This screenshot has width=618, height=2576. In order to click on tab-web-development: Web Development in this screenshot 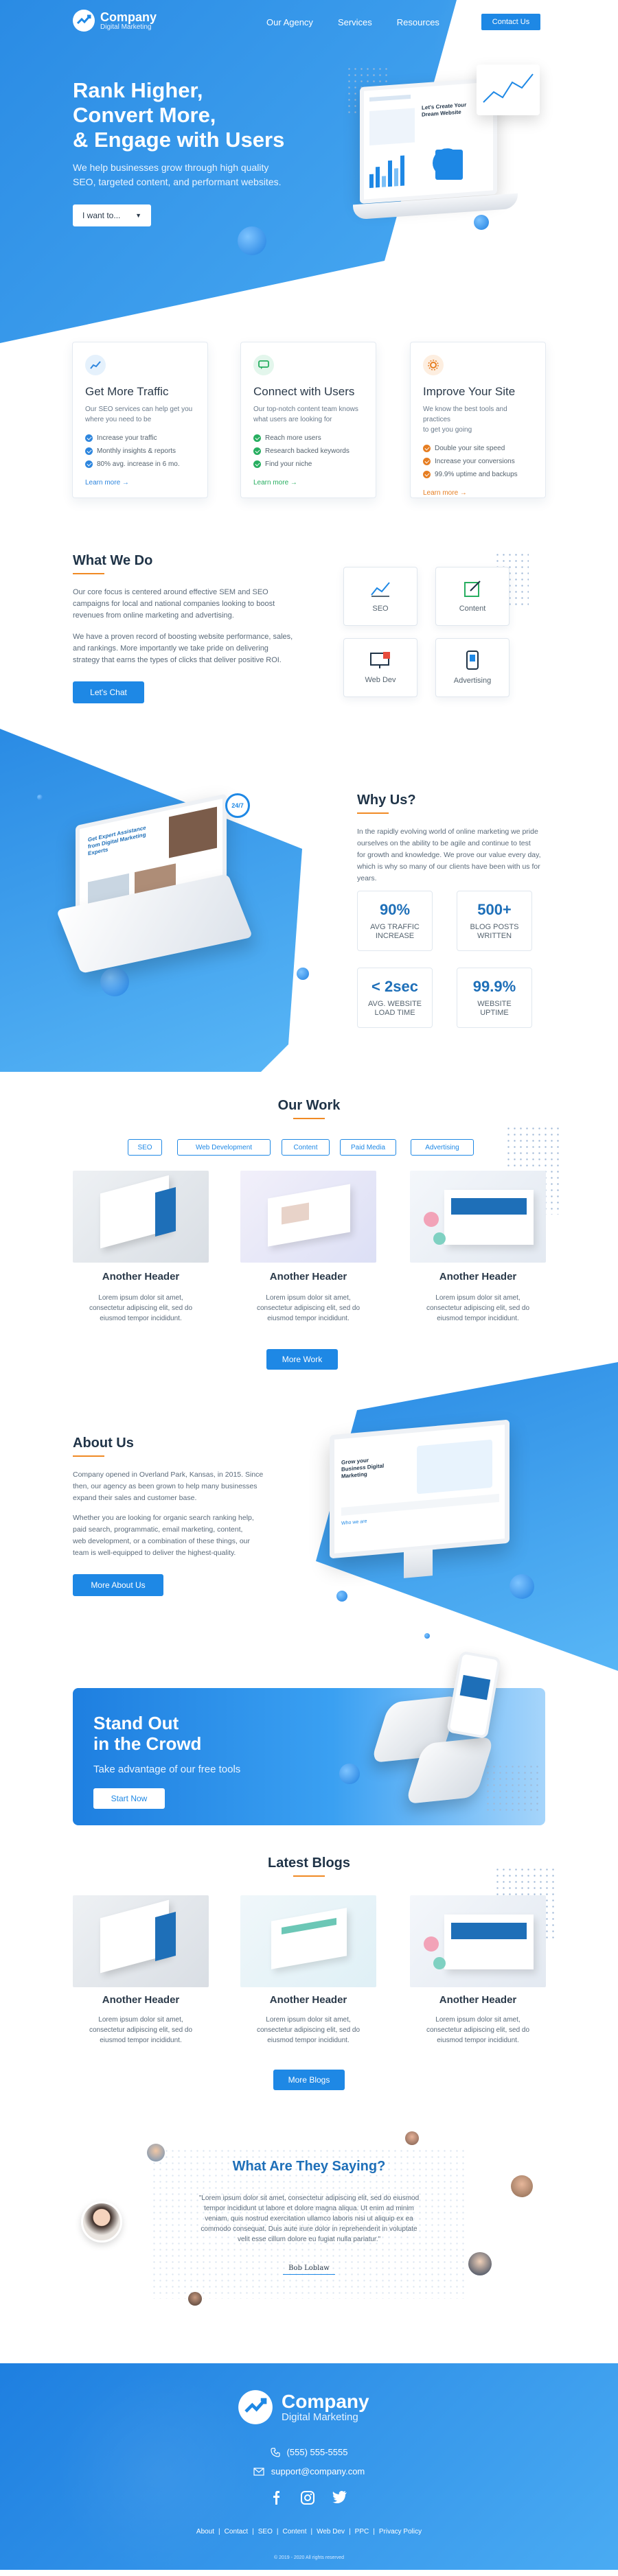, I will do `click(224, 1147)`.